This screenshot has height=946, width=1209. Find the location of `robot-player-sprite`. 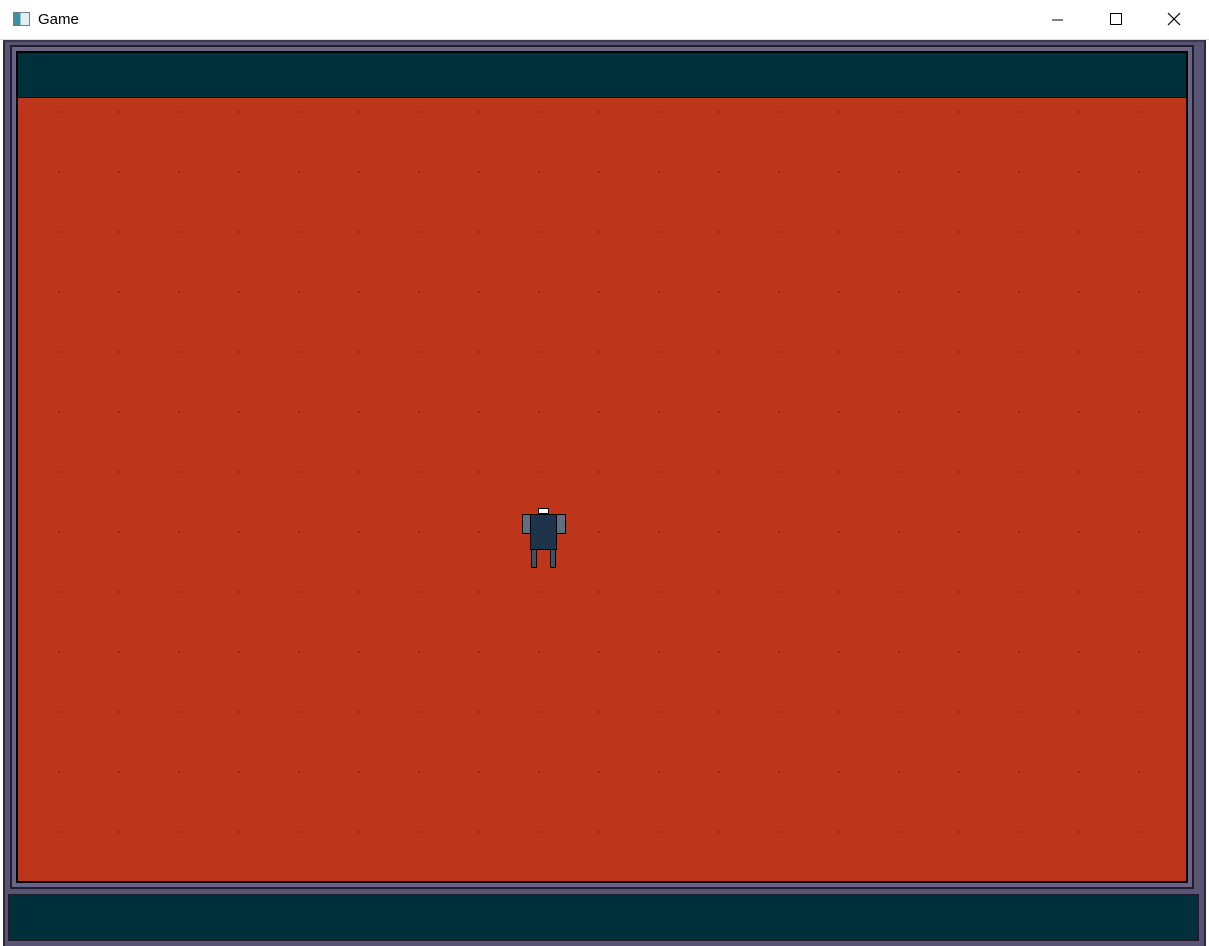

robot-player-sprite is located at coordinates (544, 539).